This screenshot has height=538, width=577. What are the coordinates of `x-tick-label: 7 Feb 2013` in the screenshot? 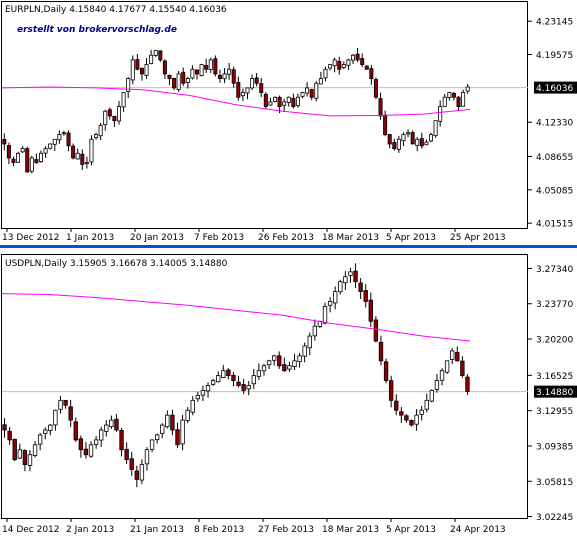 It's located at (219, 238).